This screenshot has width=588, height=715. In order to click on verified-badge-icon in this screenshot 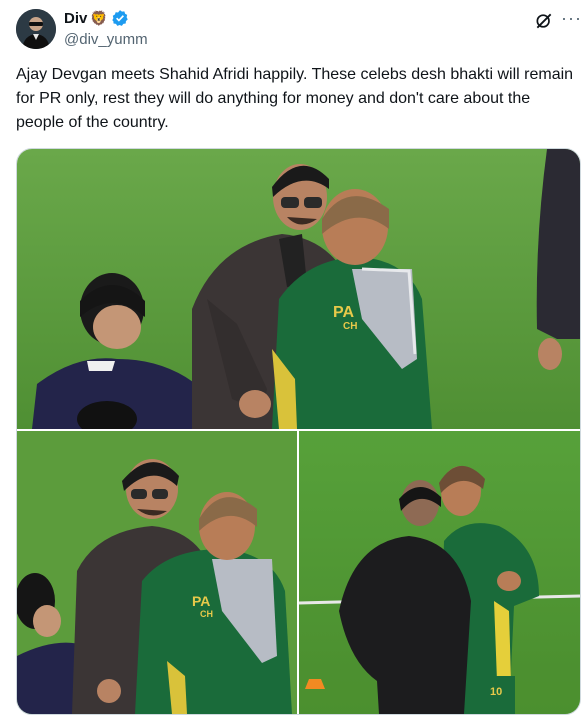, I will do `click(120, 18)`.